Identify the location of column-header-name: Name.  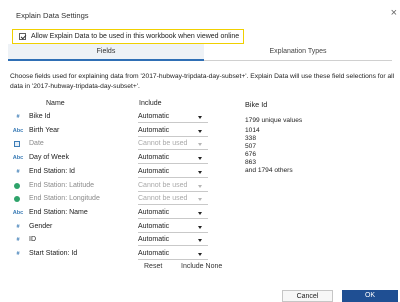
(55, 103).